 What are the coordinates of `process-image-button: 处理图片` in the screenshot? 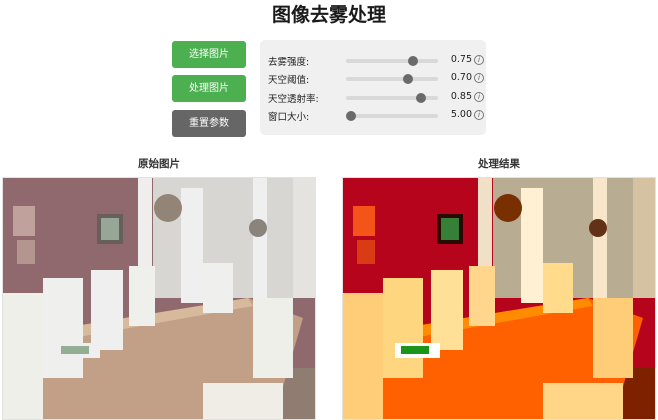 It's located at (209, 88).